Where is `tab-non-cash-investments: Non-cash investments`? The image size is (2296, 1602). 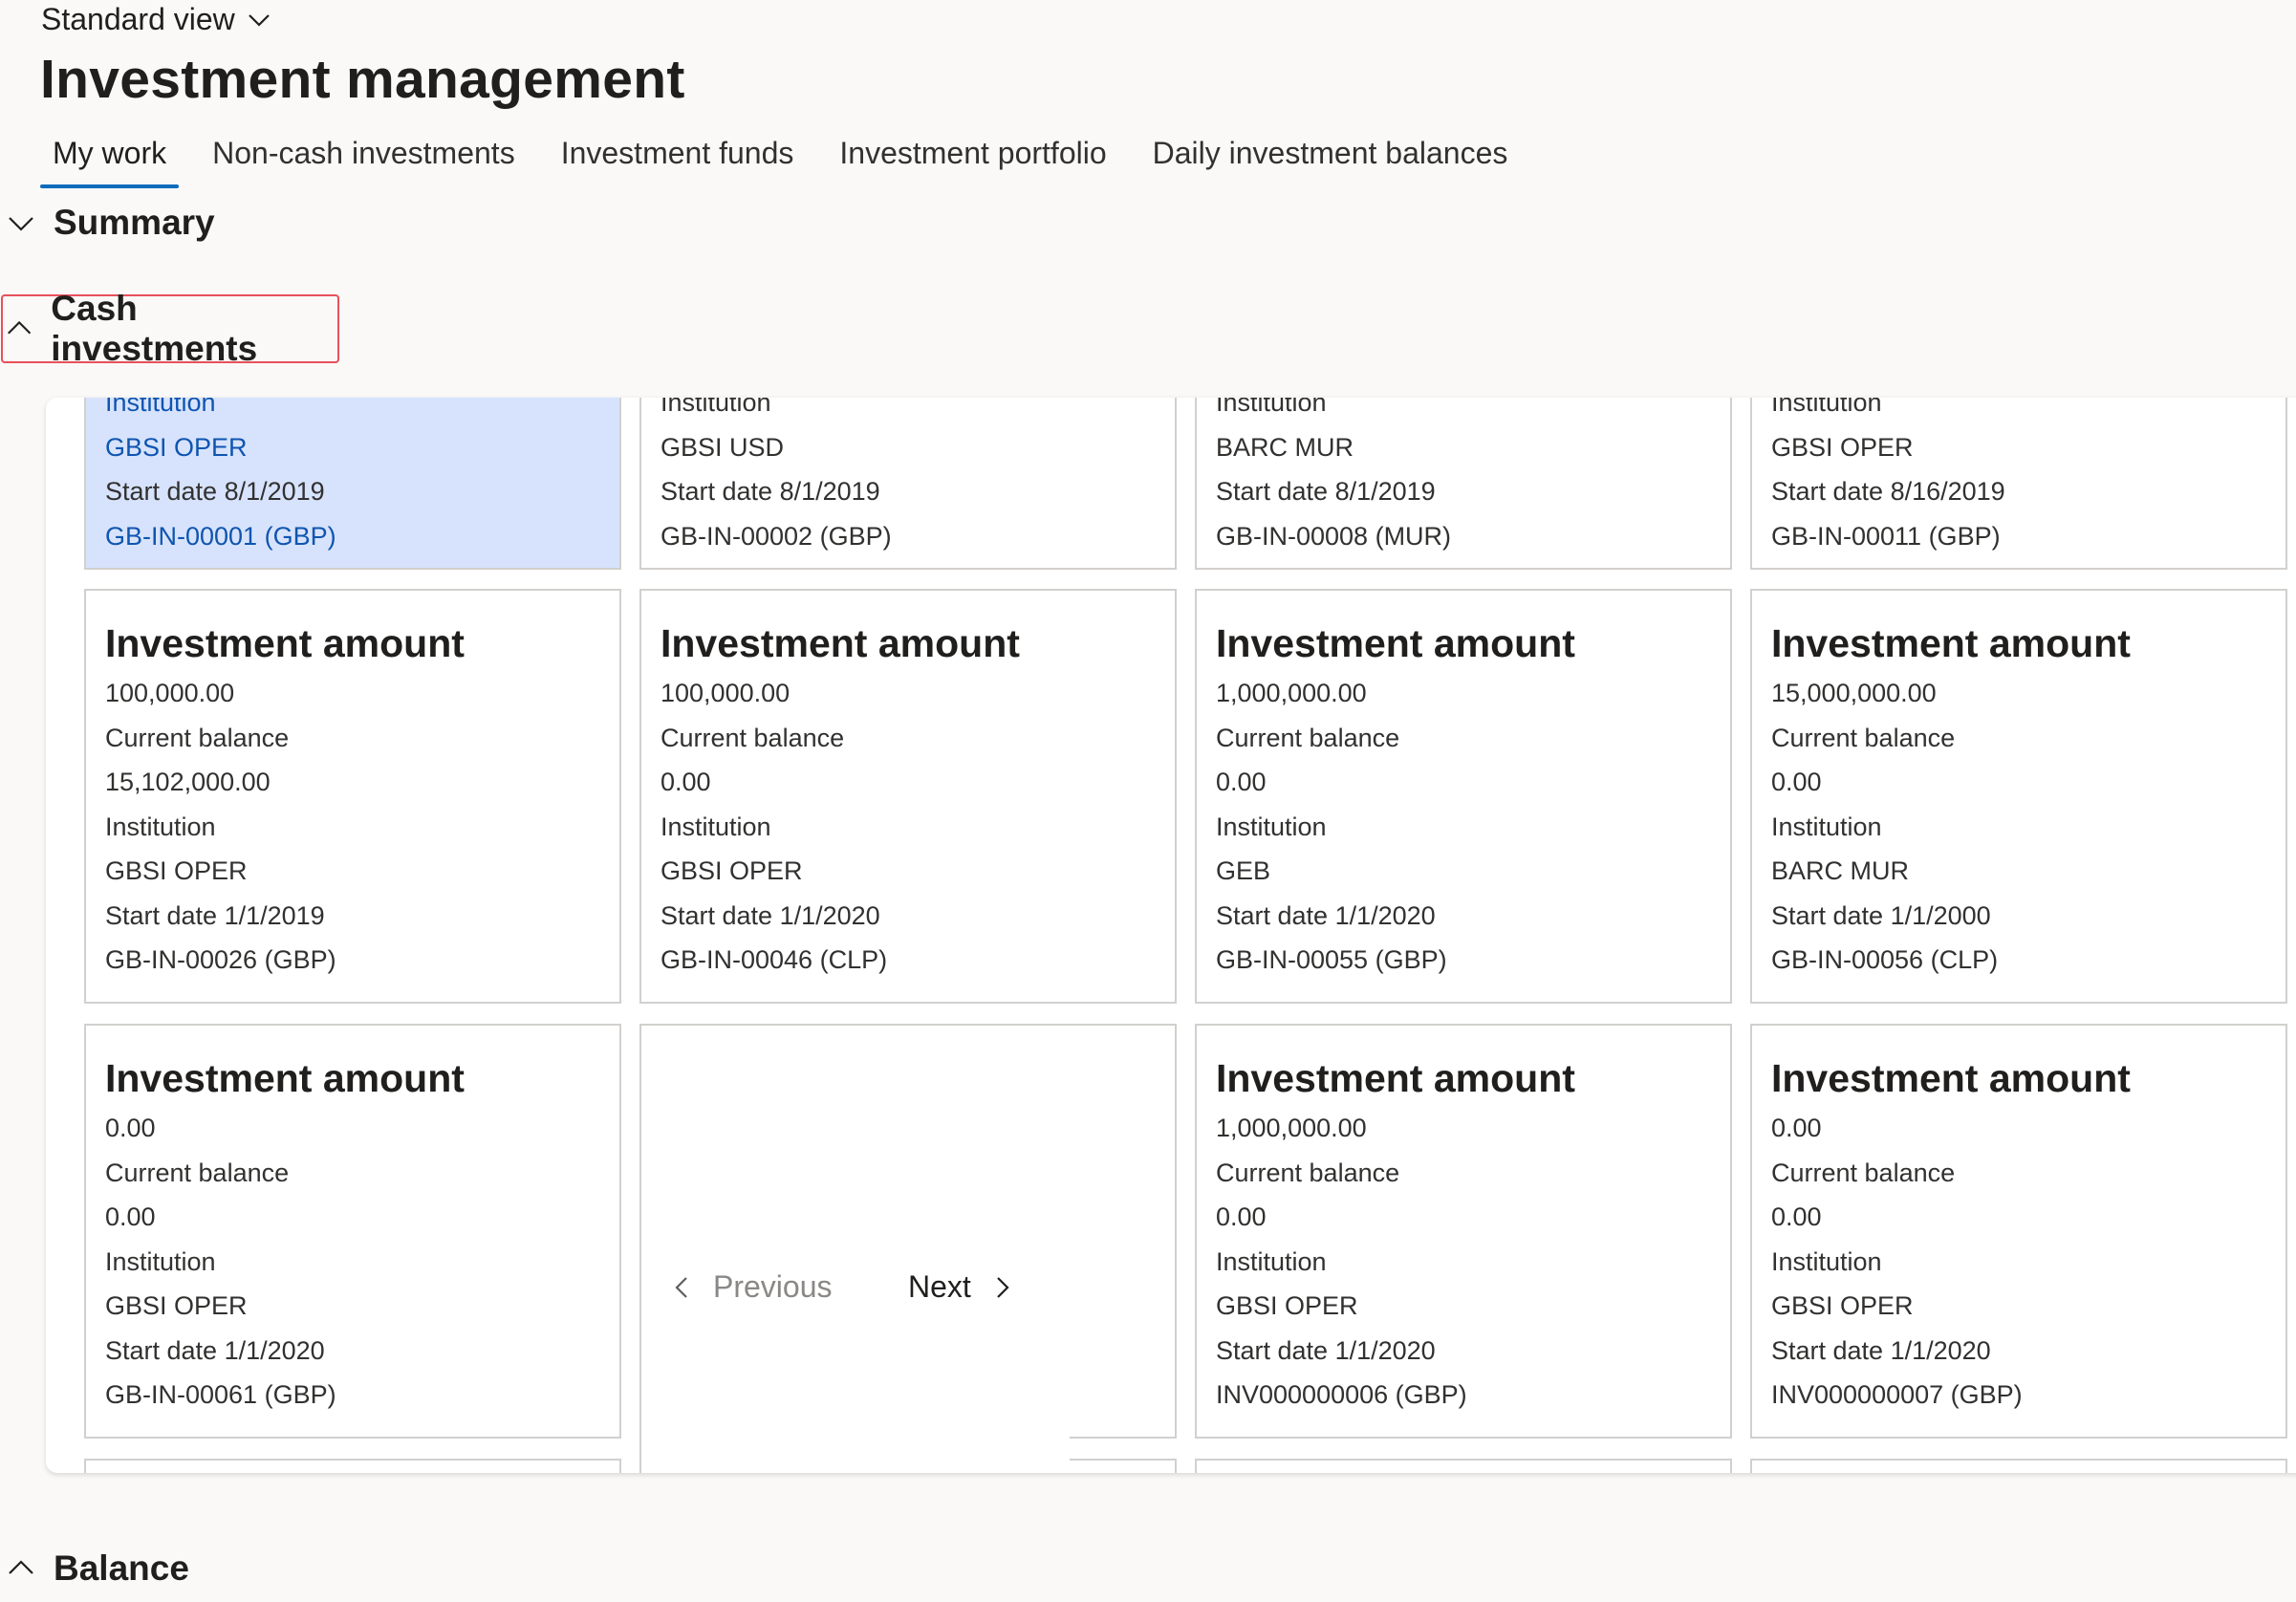 tab-non-cash-investments: Non-cash investments is located at coordinates (364, 159).